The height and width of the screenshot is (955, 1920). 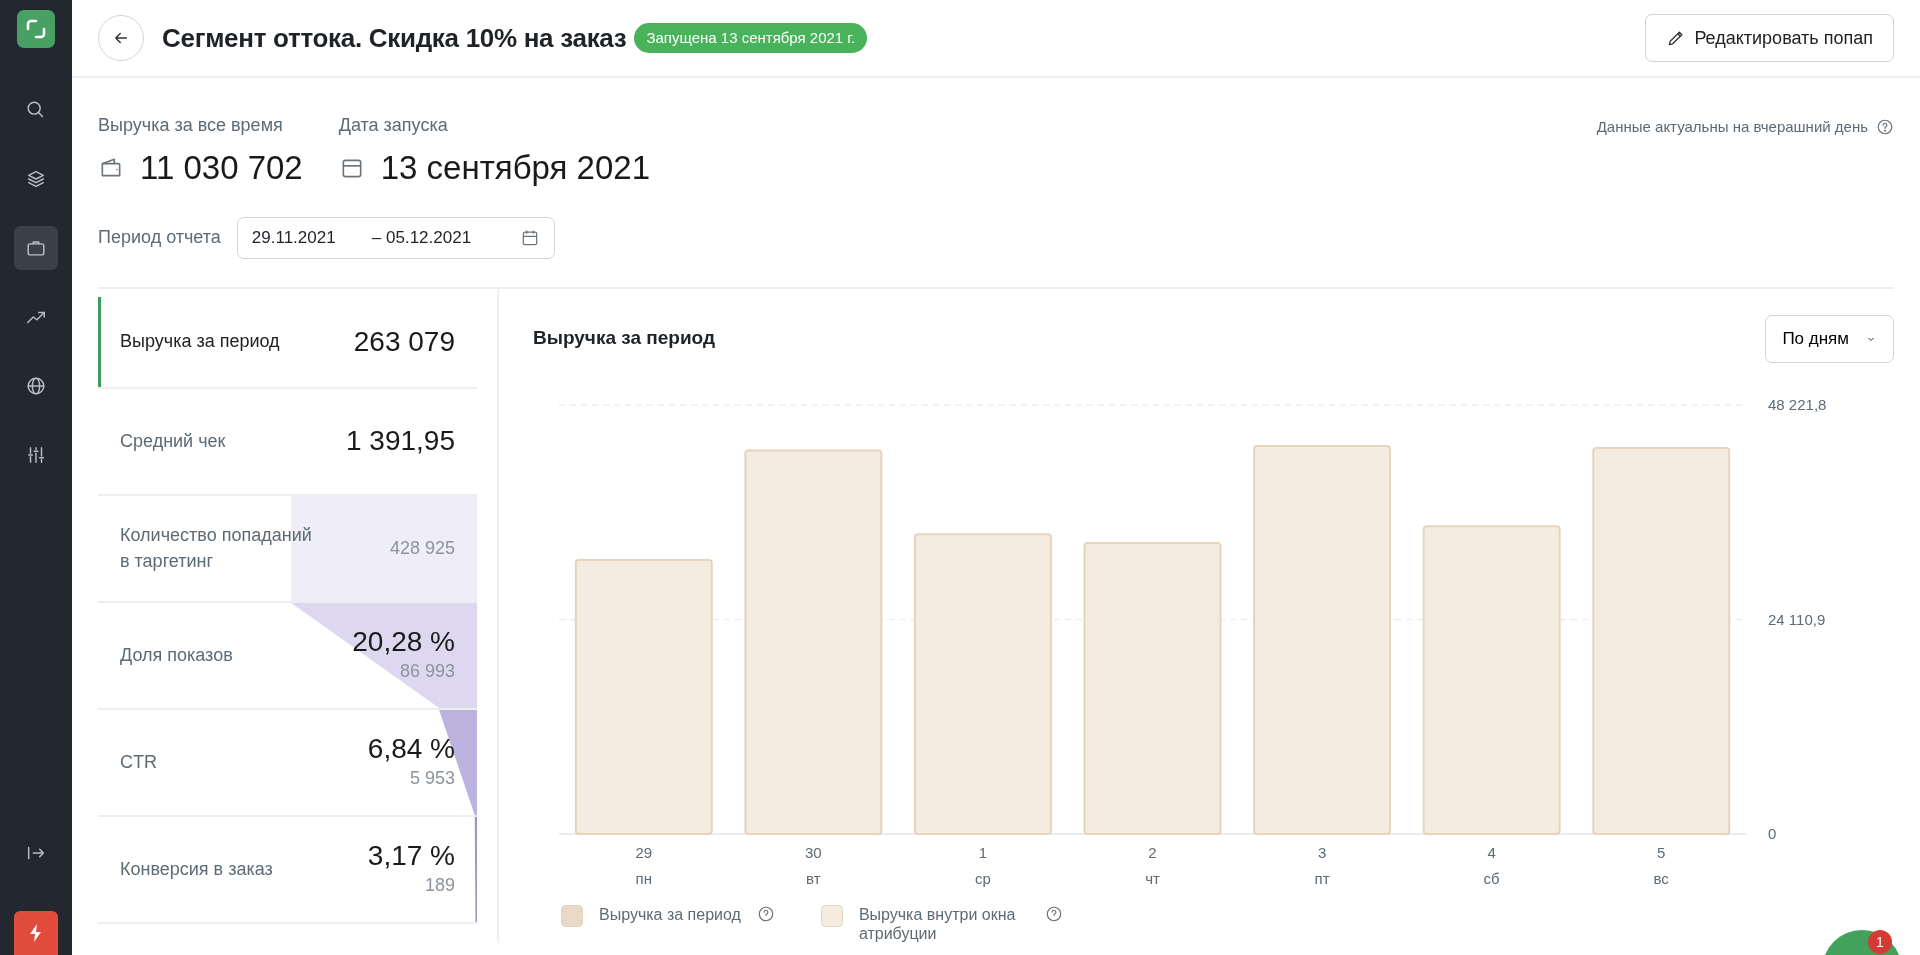 I want to click on page-title: Сегмент оттока. Скидка 10% на заказ, so click(x=394, y=38).